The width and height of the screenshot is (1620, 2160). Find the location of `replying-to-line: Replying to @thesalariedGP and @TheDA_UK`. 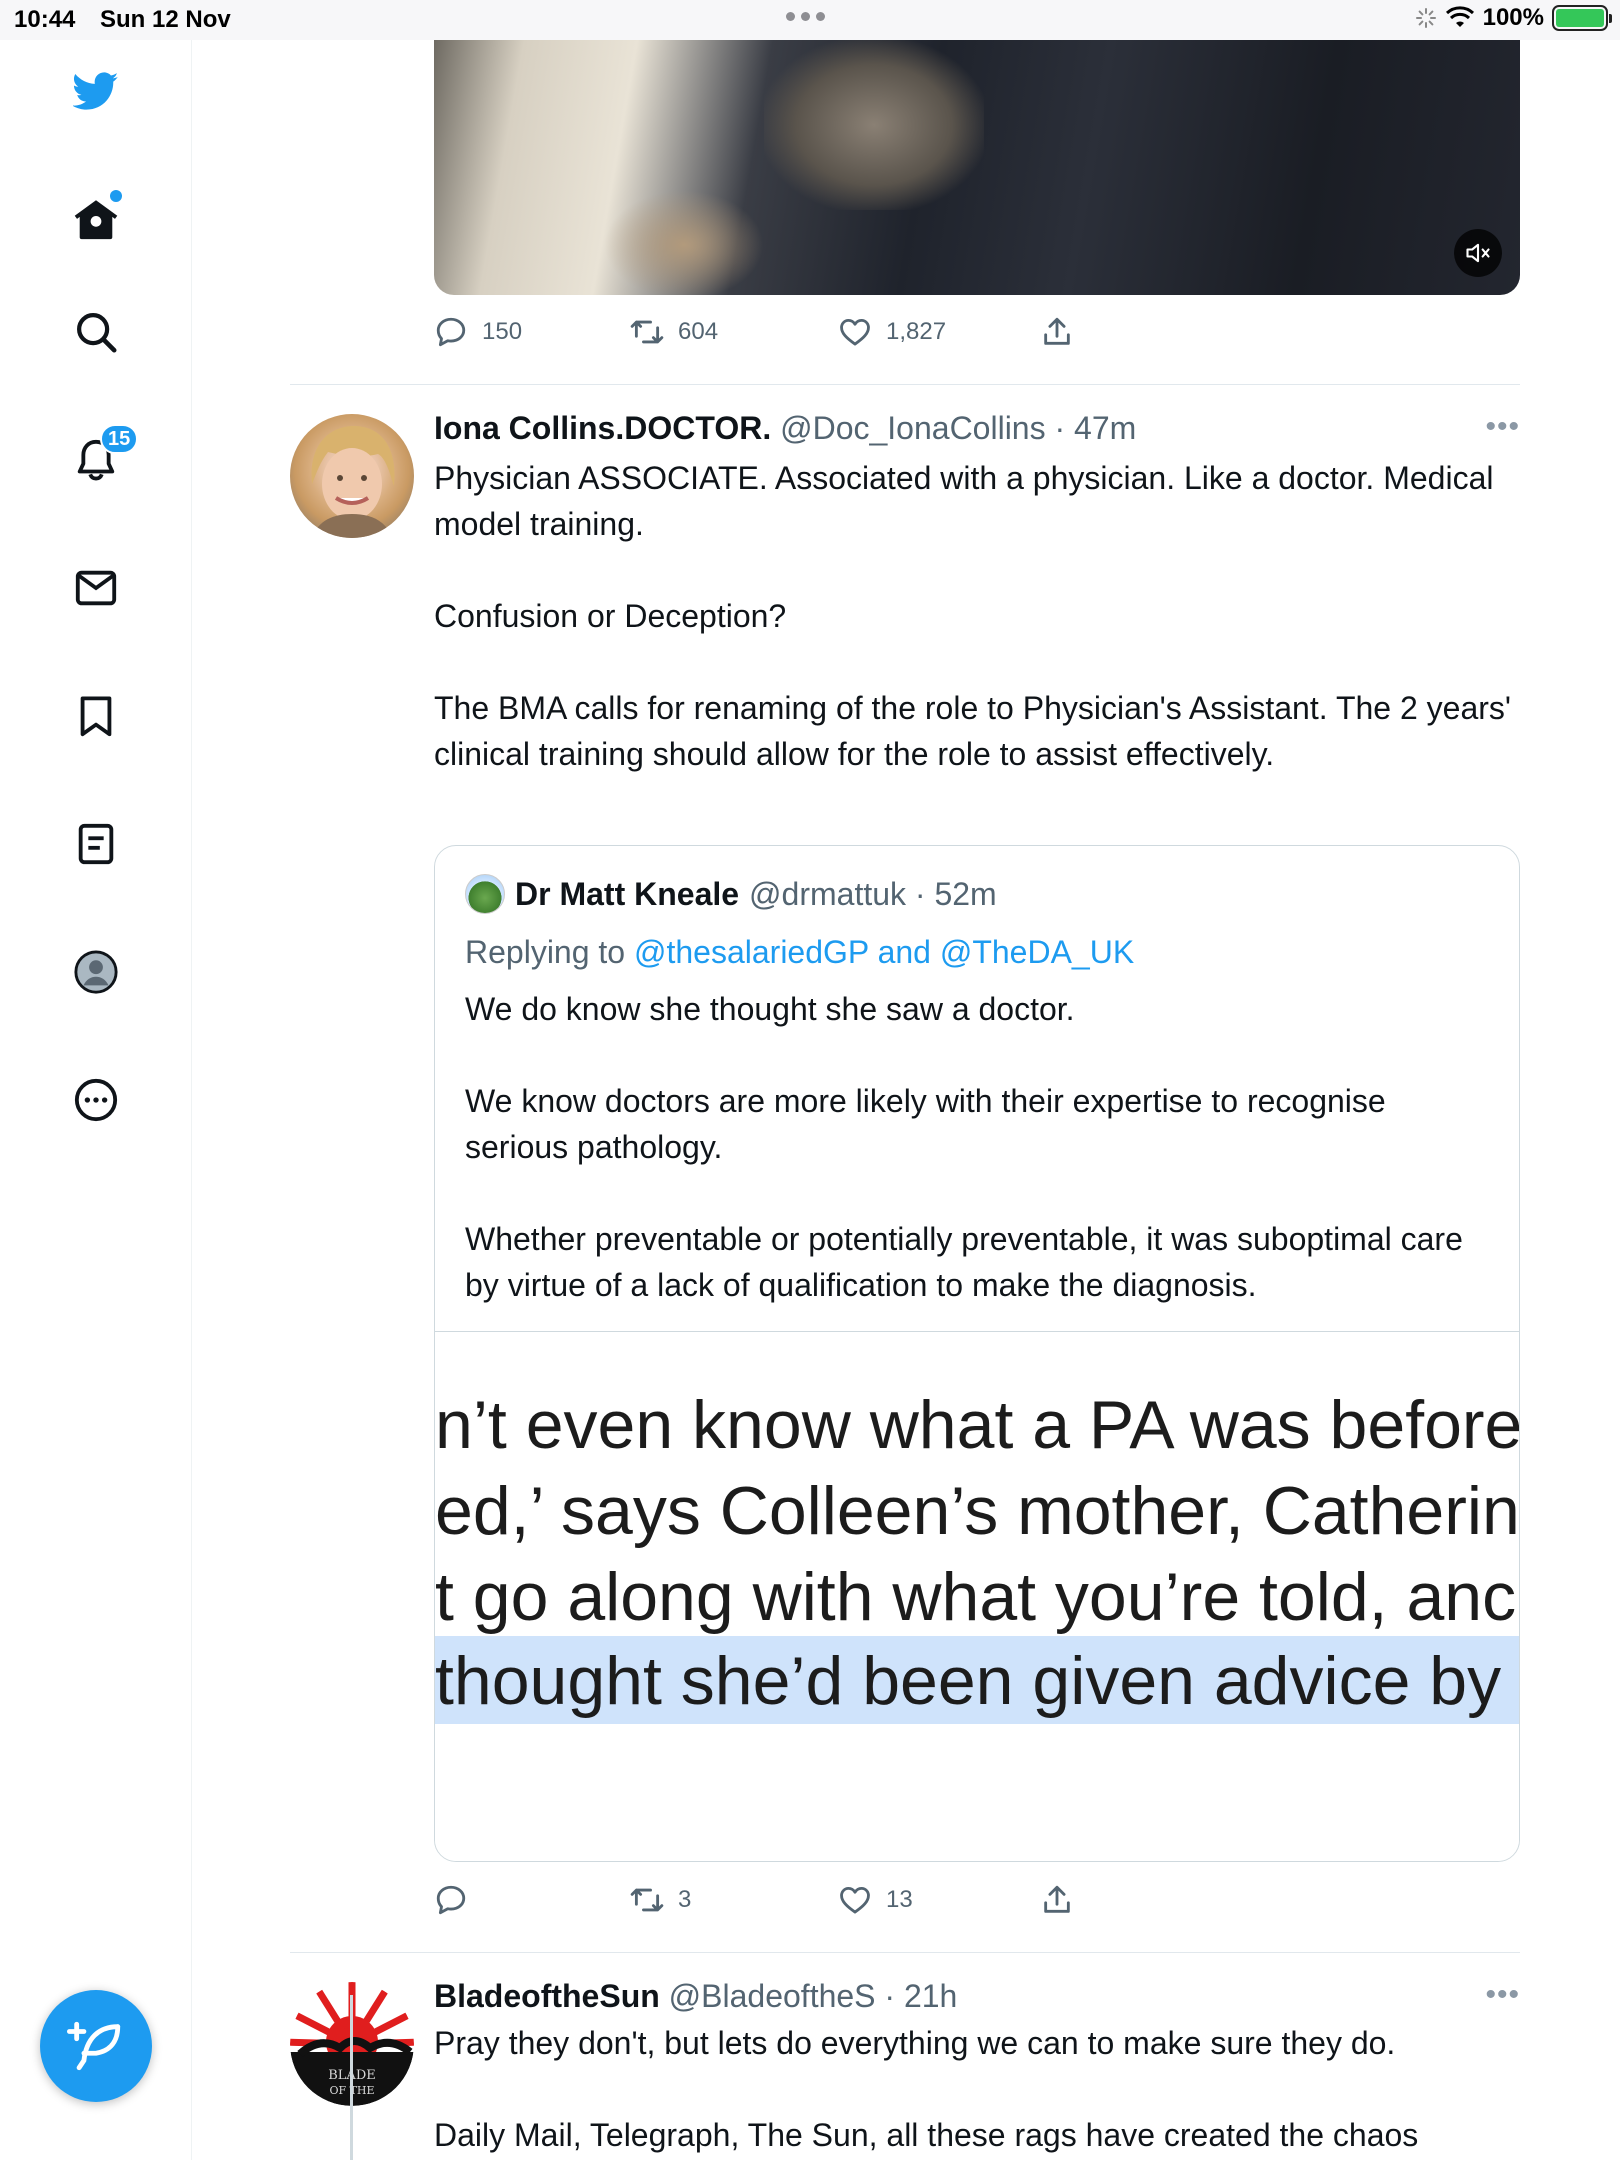

replying-to-line: Replying to @thesalariedGP and @TheDA_UK is located at coordinates (799, 952).